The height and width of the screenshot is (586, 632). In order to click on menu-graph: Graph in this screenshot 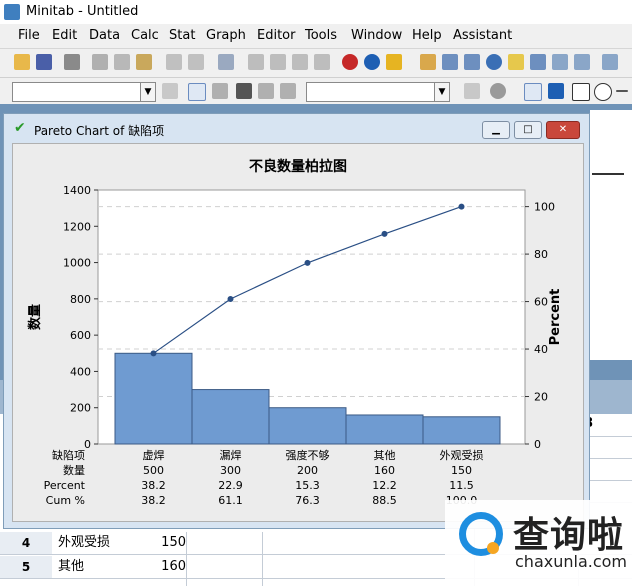, I will do `click(226, 35)`.